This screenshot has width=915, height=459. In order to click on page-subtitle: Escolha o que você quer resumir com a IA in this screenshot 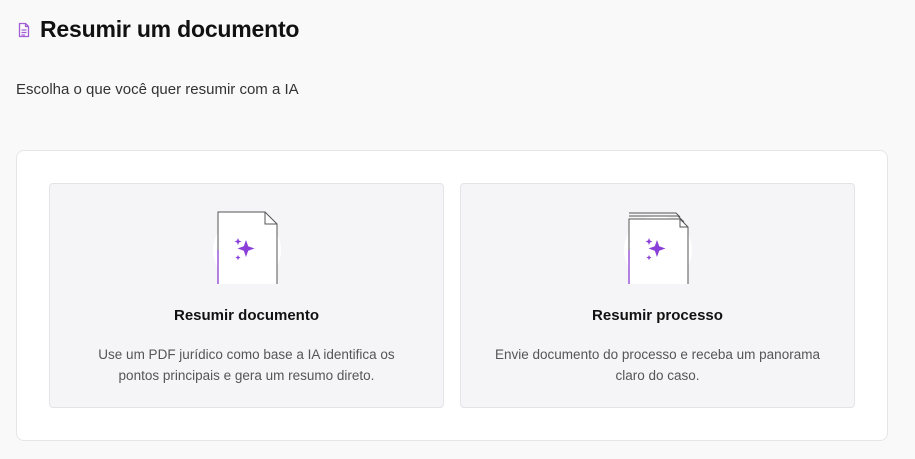, I will do `click(157, 89)`.